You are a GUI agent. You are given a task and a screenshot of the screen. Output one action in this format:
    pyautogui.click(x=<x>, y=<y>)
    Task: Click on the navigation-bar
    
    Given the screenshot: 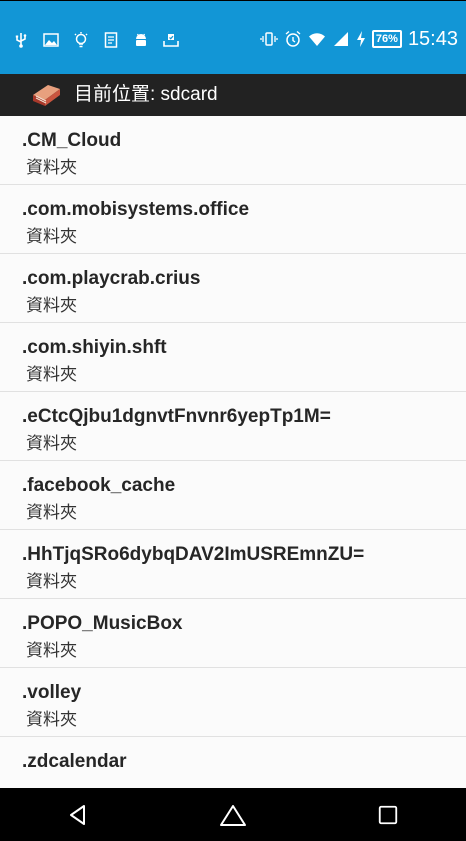 What is the action you would take?
    pyautogui.click(x=233, y=814)
    